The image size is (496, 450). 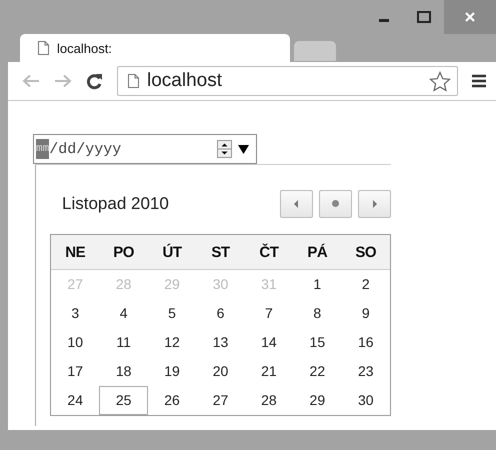 What do you see at coordinates (172, 313) in the screenshot?
I see `day-cell: 5` at bounding box center [172, 313].